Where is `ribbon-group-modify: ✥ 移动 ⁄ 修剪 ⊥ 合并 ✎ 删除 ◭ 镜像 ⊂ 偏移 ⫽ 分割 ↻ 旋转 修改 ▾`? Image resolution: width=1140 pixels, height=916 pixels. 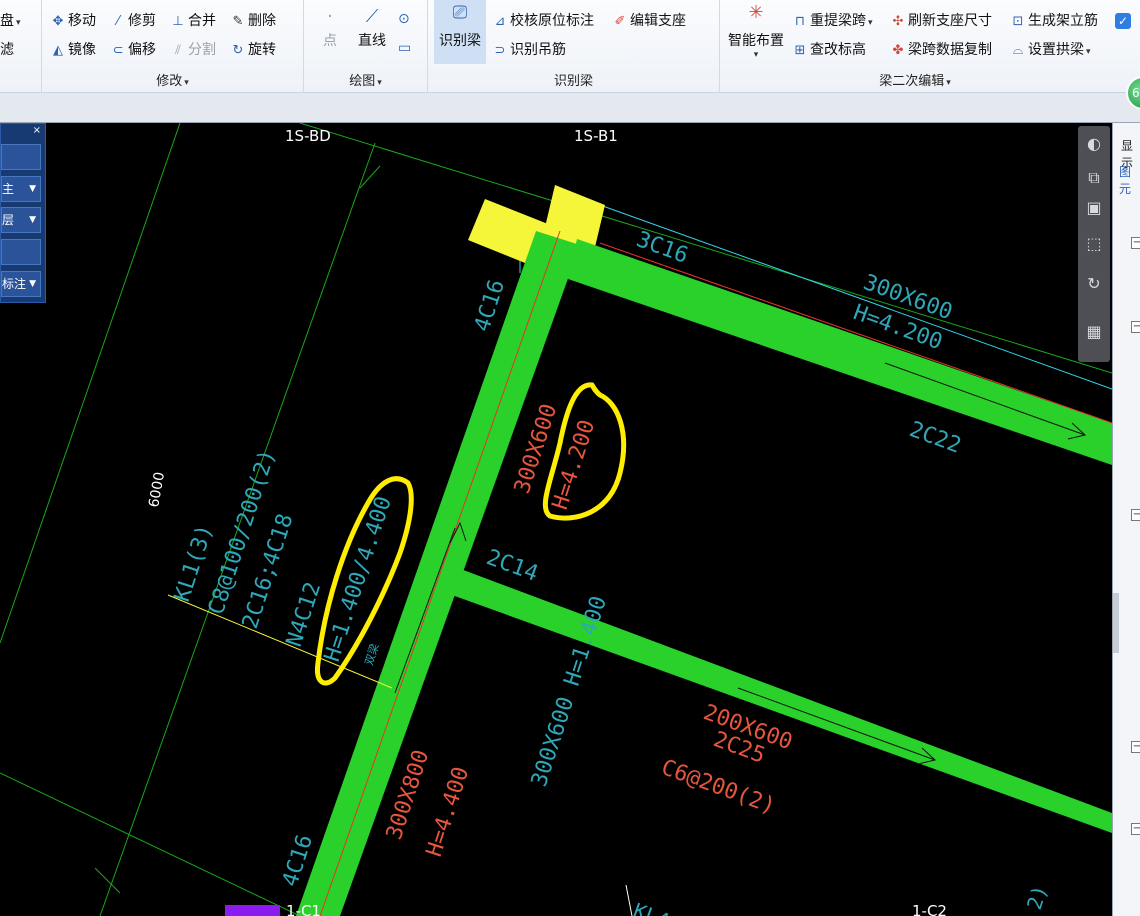 ribbon-group-modify: ✥ 移动 ⁄ 修剪 ⊥ 合并 ✎ 删除 ◭ 镜像 ⊂ 偏移 ⫽ 分割 ↻ 旋转 修改 ▾ is located at coordinates (173, 46).